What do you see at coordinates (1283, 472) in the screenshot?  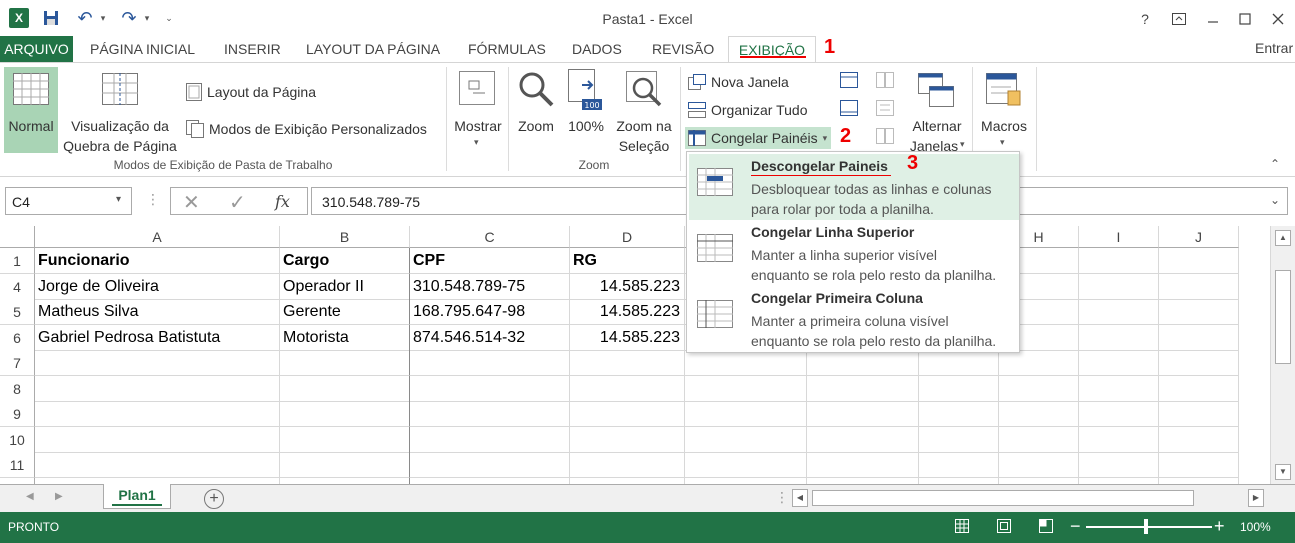 I see `scroll-down-icon: ▼` at bounding box center [1283, 472].